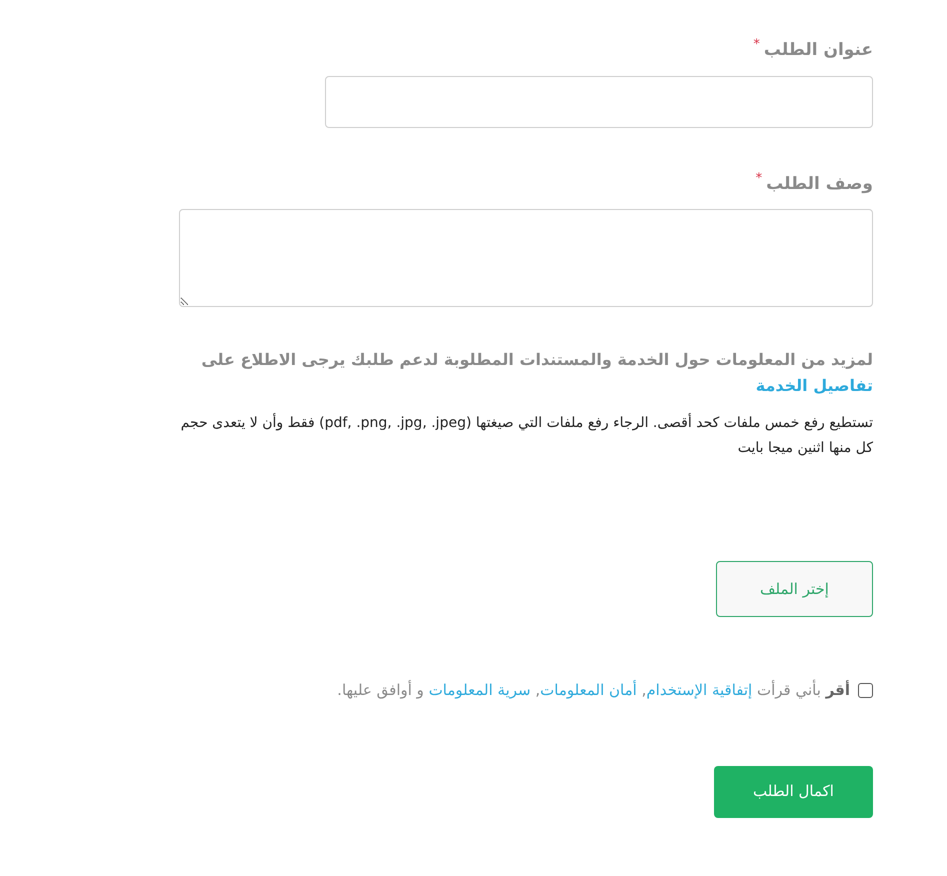 The width and height of the screenshot is (947, 876). Describe the element at coordinates (865, 690) in the screenshot. I see `checkbox` at that location.